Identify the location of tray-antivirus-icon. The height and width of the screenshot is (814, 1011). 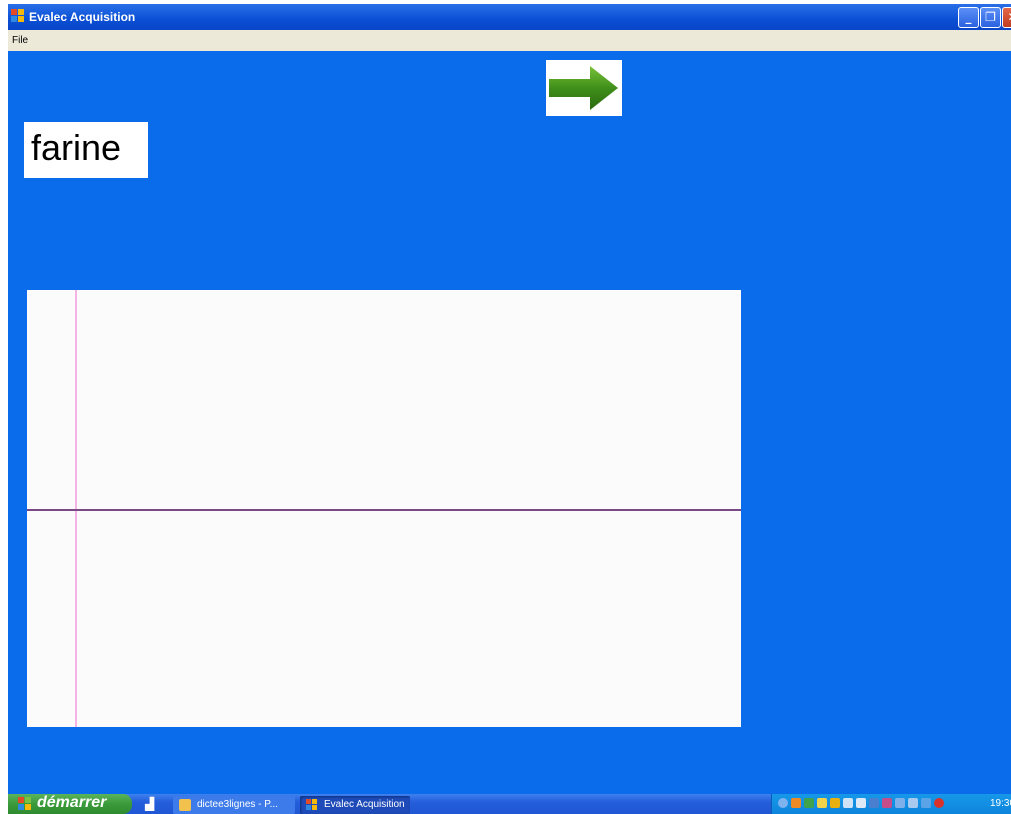
(939, 803).